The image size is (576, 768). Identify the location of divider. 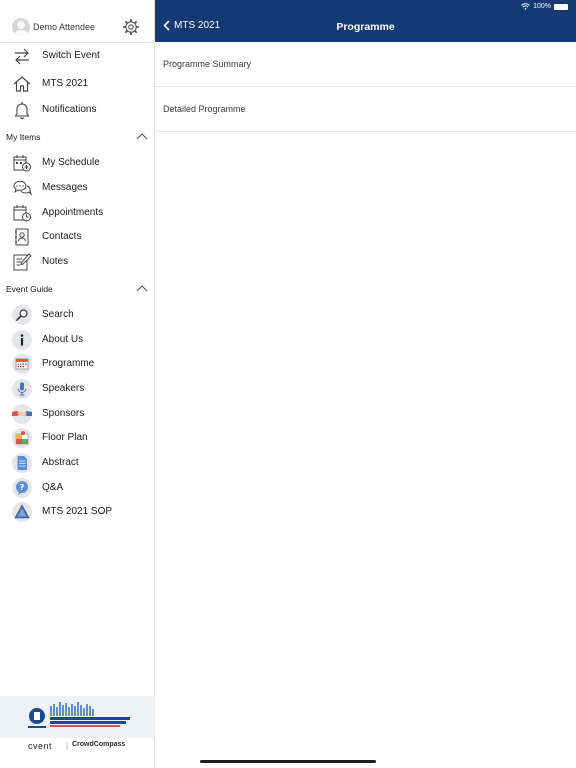
(77, 42).